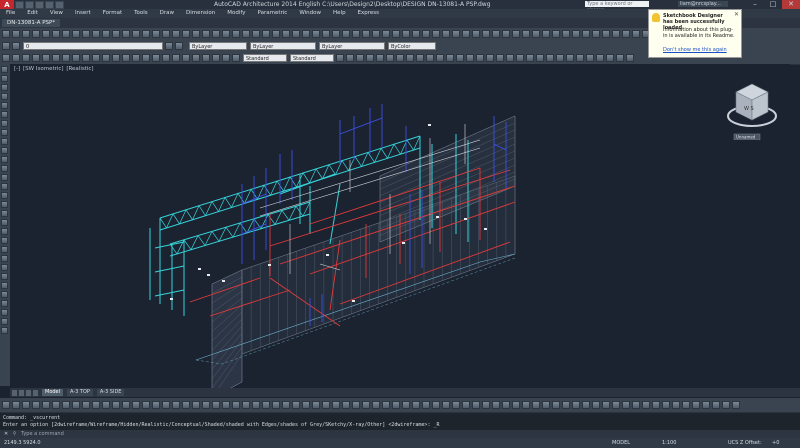 The width and height of the screenshot is (800, 448). What do you see at coordinates (339, 13) in the screenshot?
I see `menu-help: Help` at bounding box center [339, 13].